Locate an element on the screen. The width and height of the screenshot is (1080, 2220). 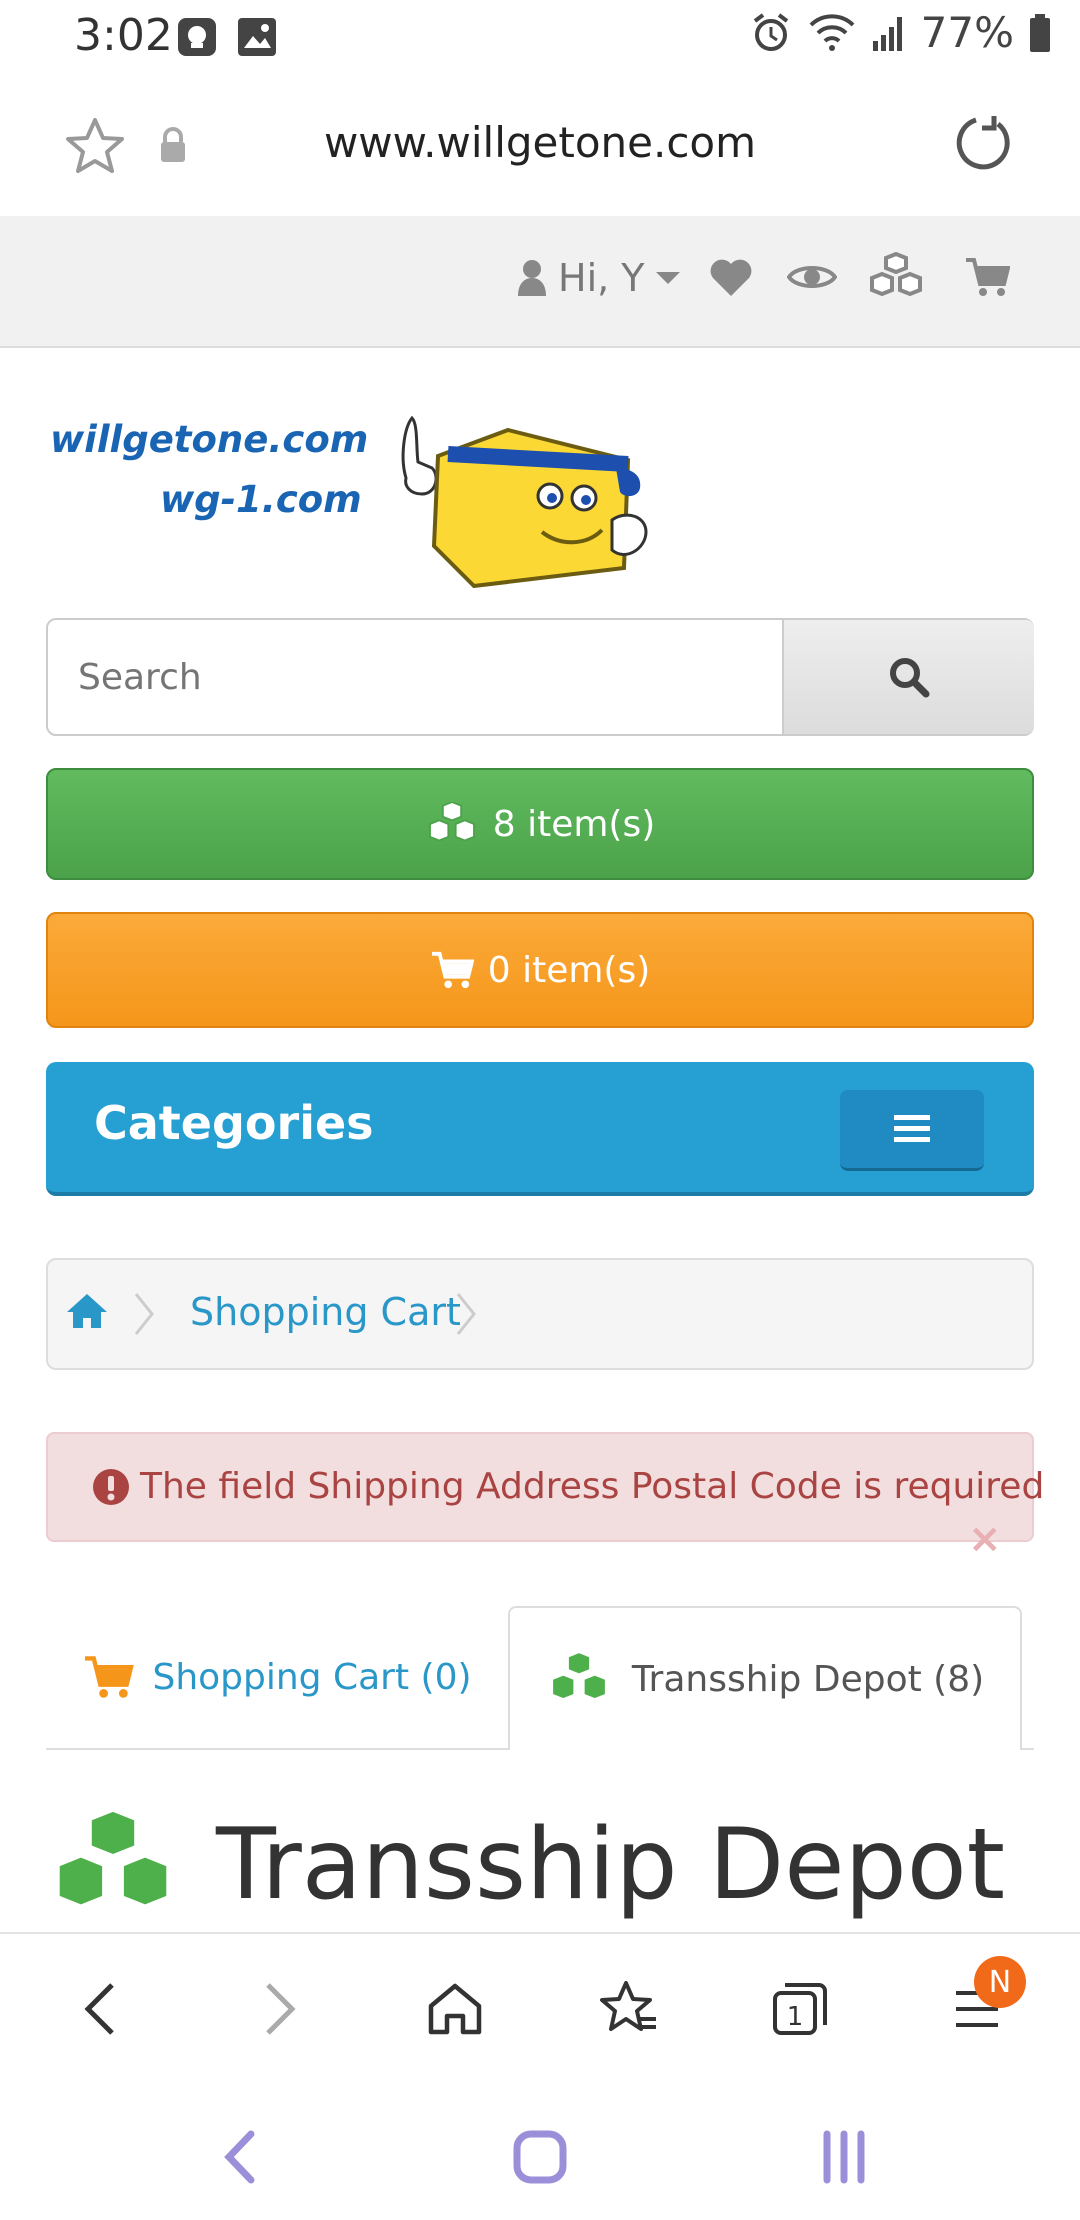
battery-percent: 77% is located at coordinates (967, 32).